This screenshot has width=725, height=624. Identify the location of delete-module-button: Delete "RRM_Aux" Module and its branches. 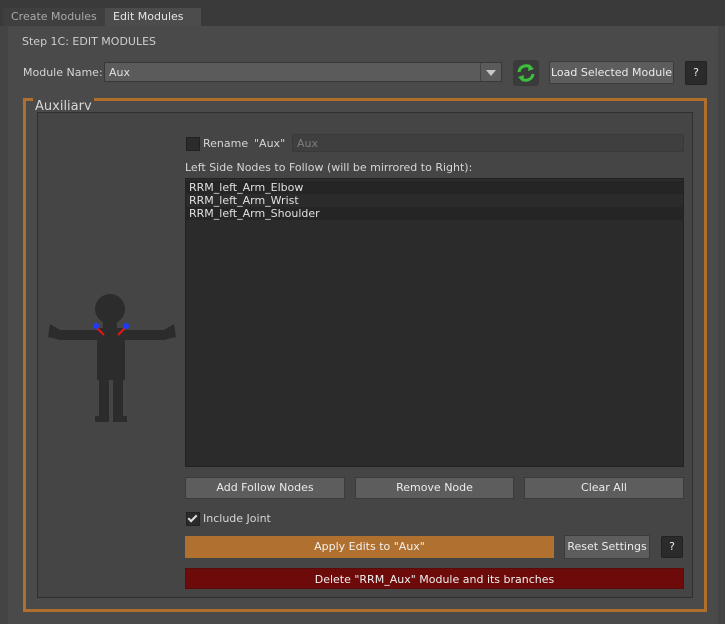
(434, 578).